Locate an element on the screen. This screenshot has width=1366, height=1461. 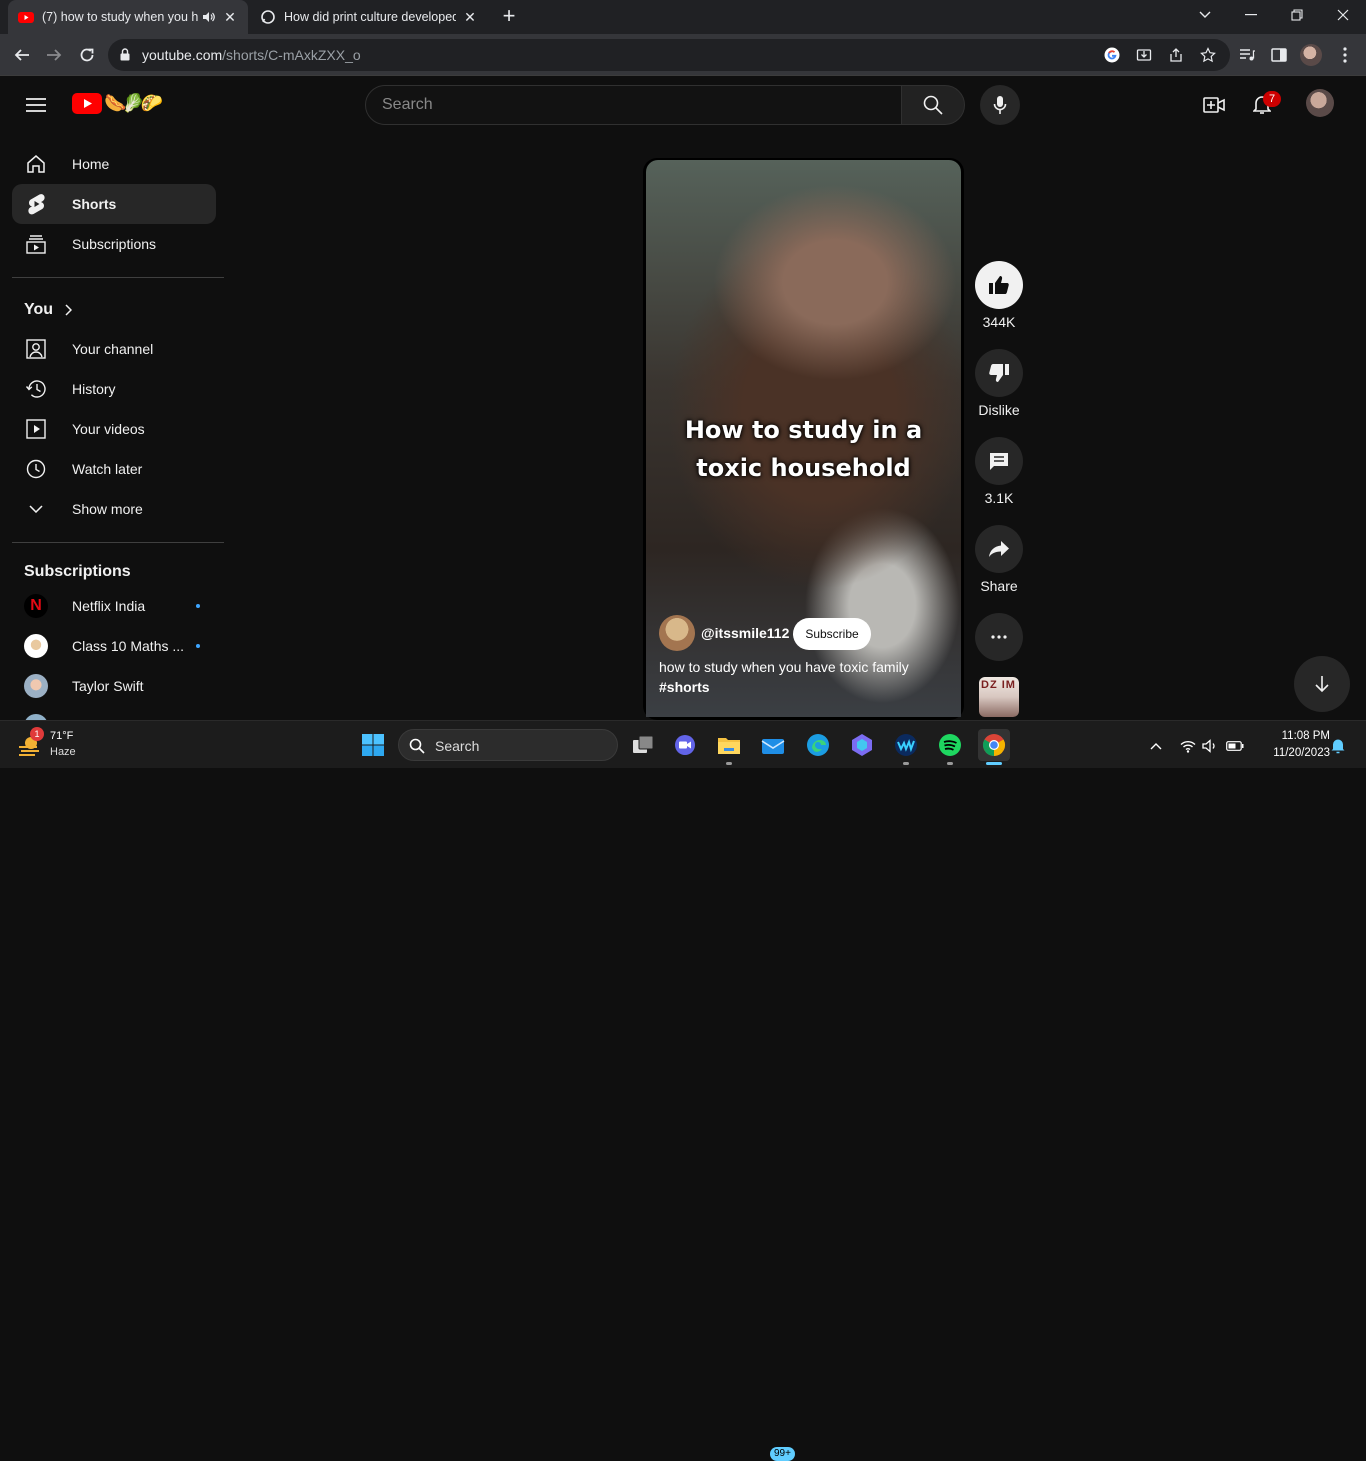
reload-button is located at coordinates (87, 55).